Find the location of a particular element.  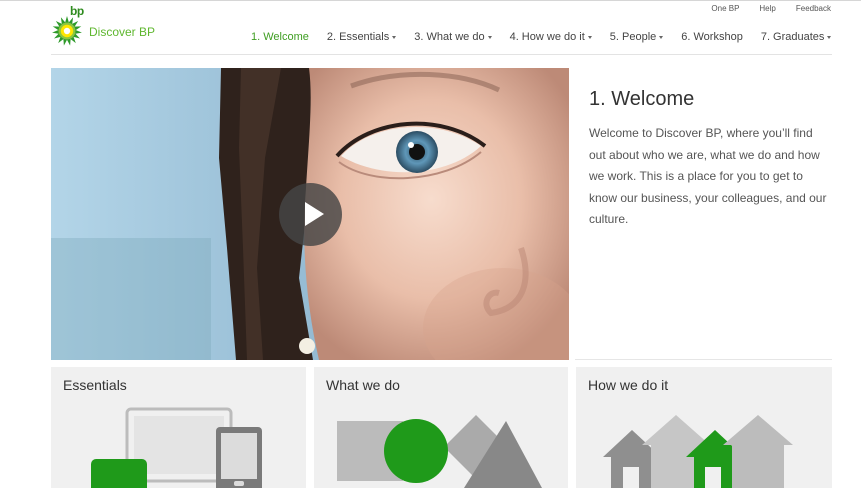

brand-name: Discover BP is located at coordinates (122, 32).